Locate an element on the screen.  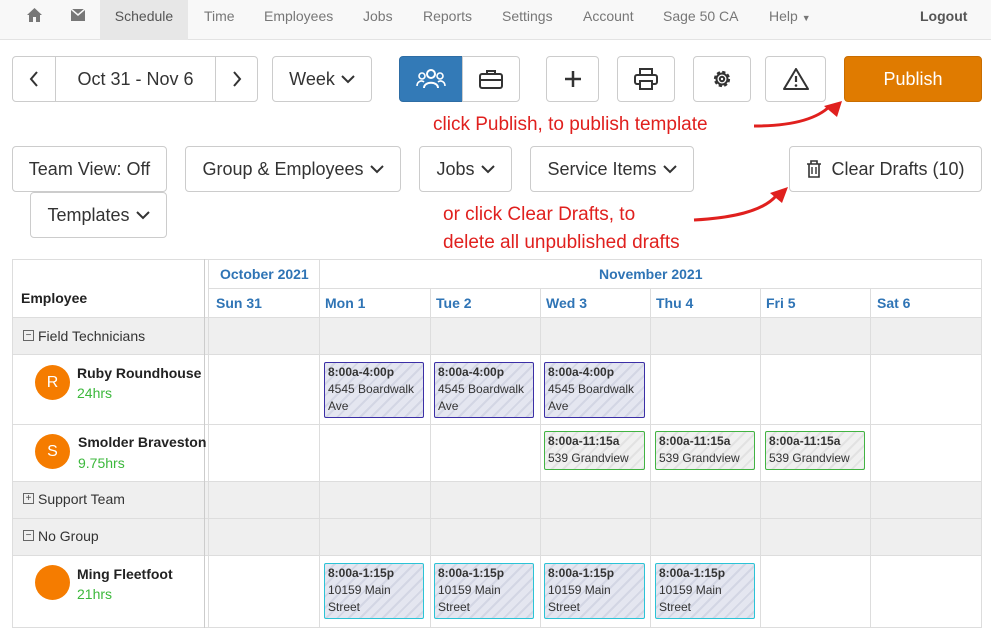
warning-icon is located at coordinates (795, 79).